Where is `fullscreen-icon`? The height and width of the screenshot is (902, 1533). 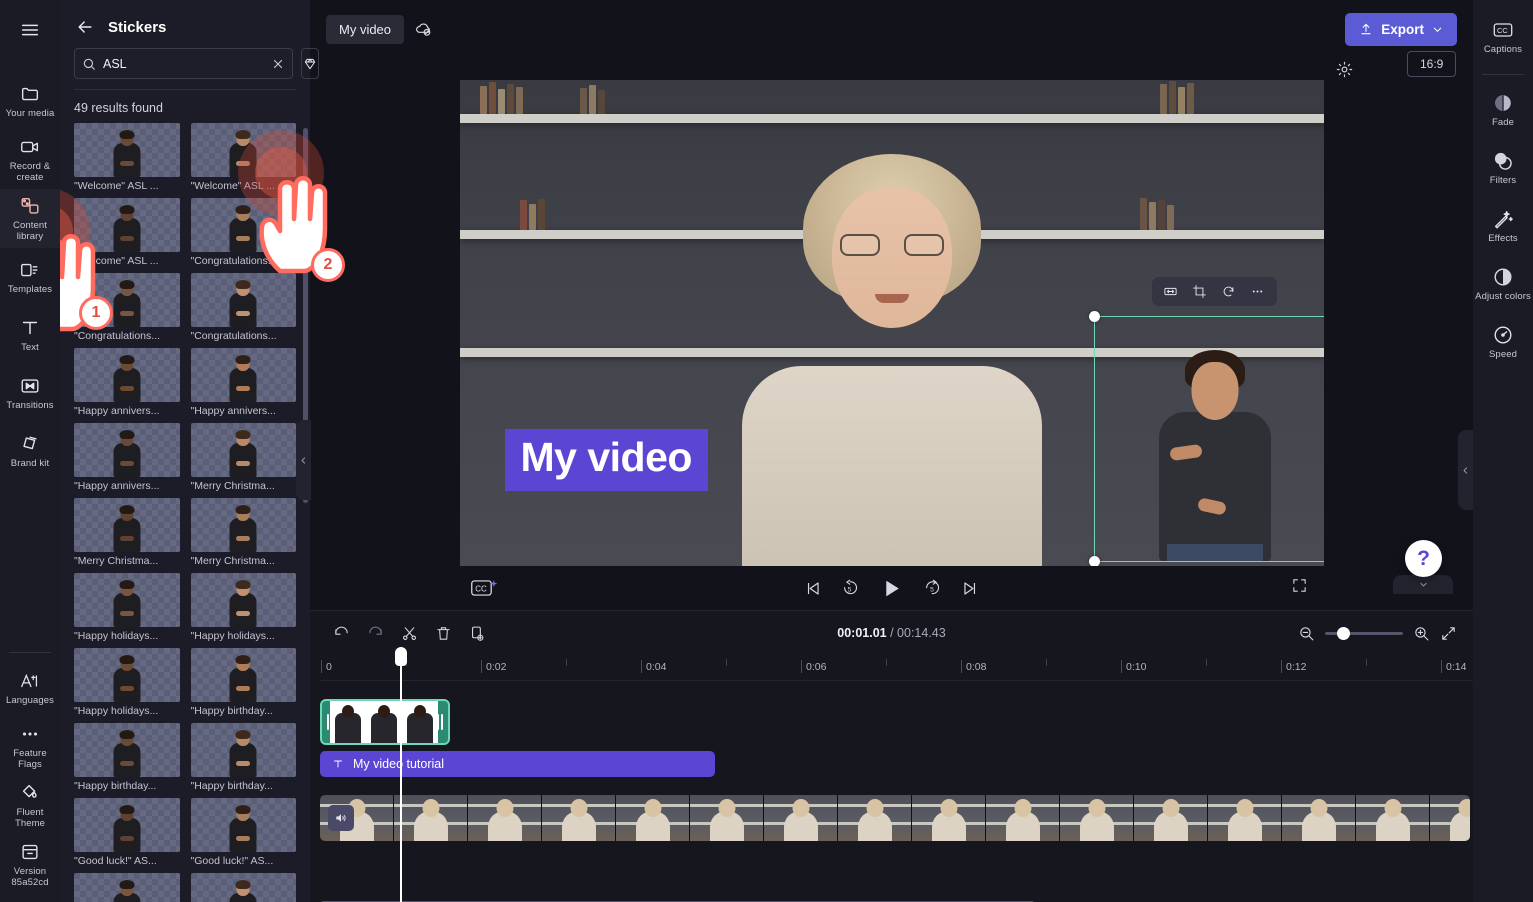
fullscreen-icon is located at coordinates (1299, 588).